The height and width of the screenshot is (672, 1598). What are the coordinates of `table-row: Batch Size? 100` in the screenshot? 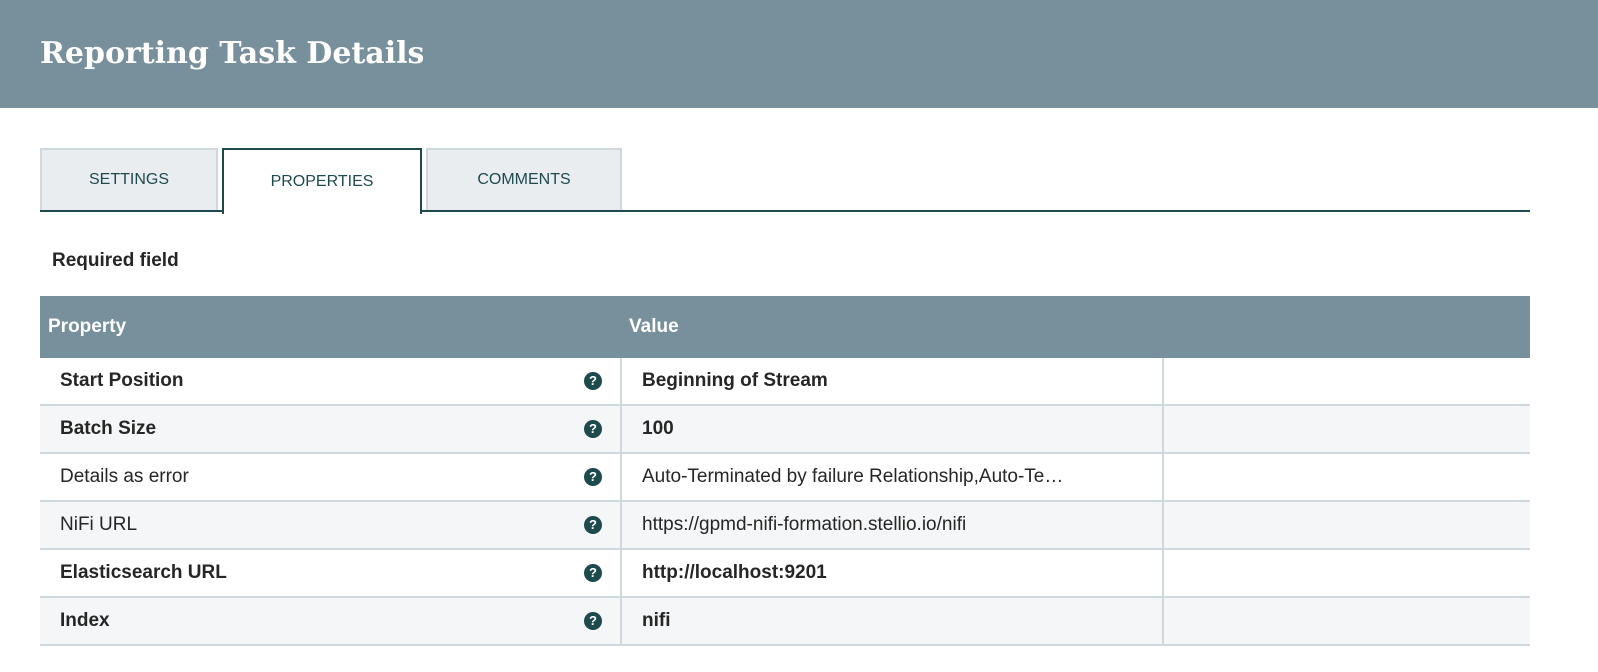 It's located at (785, 429).